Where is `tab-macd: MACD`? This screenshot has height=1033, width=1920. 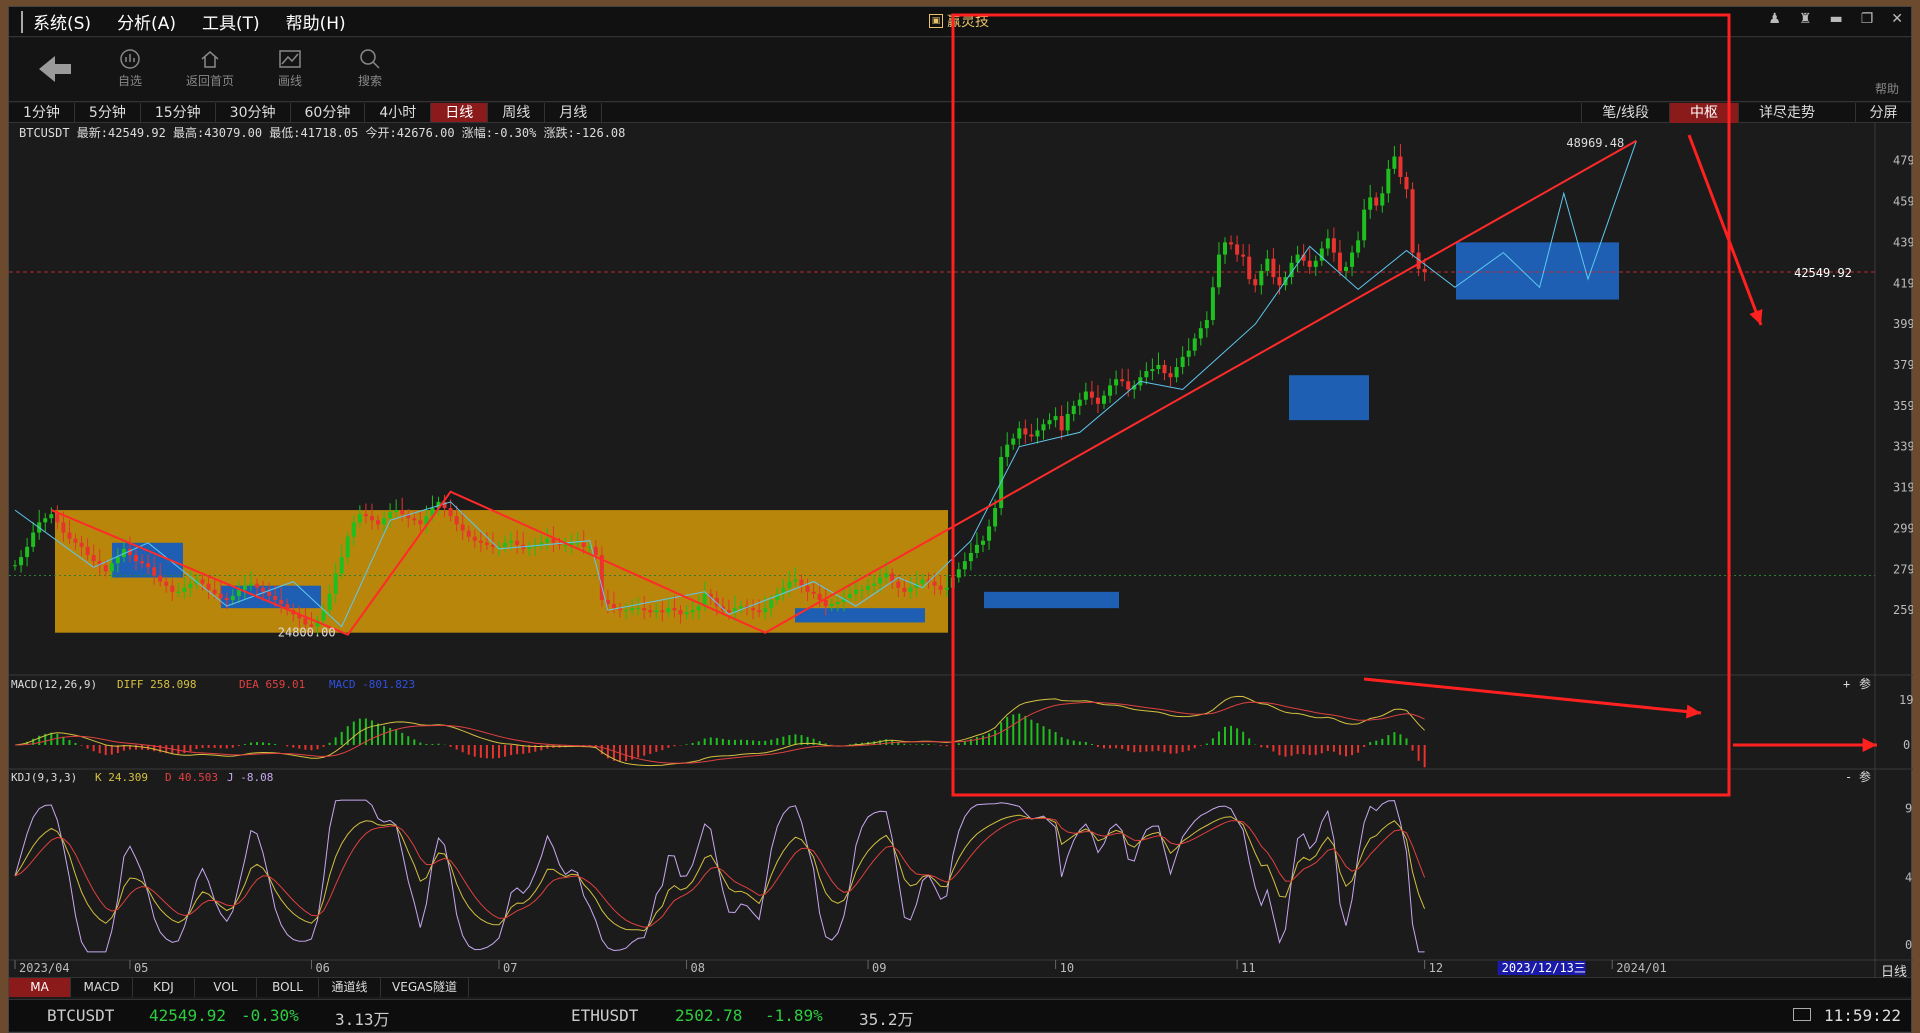
tab-macd: MACD is located at coordinates (102, 987).